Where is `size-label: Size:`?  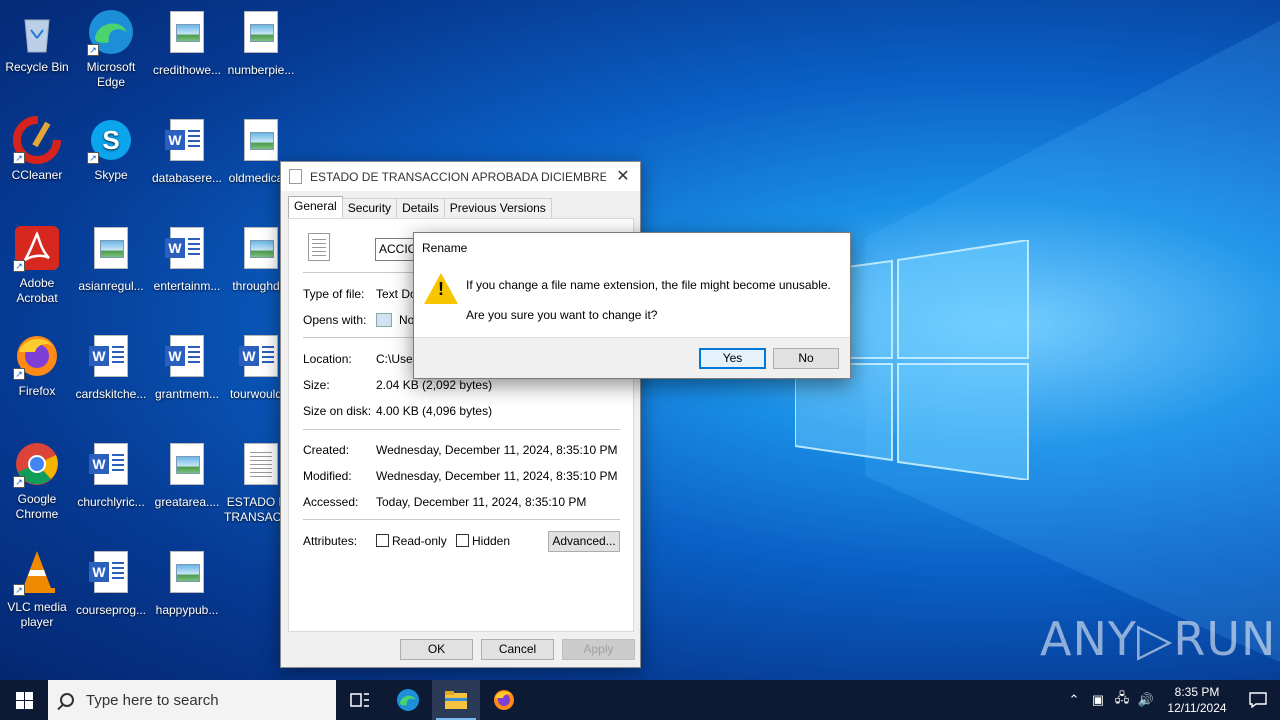 size-label: Size: is located at coordinates (316, 385).